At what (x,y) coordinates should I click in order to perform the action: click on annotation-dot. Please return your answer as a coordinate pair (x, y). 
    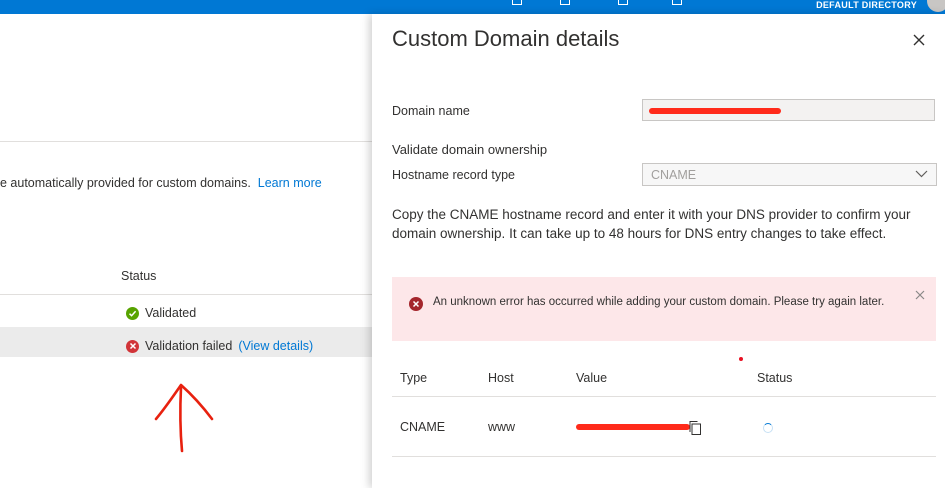
    Looking at the image, I should click on (741, 359).